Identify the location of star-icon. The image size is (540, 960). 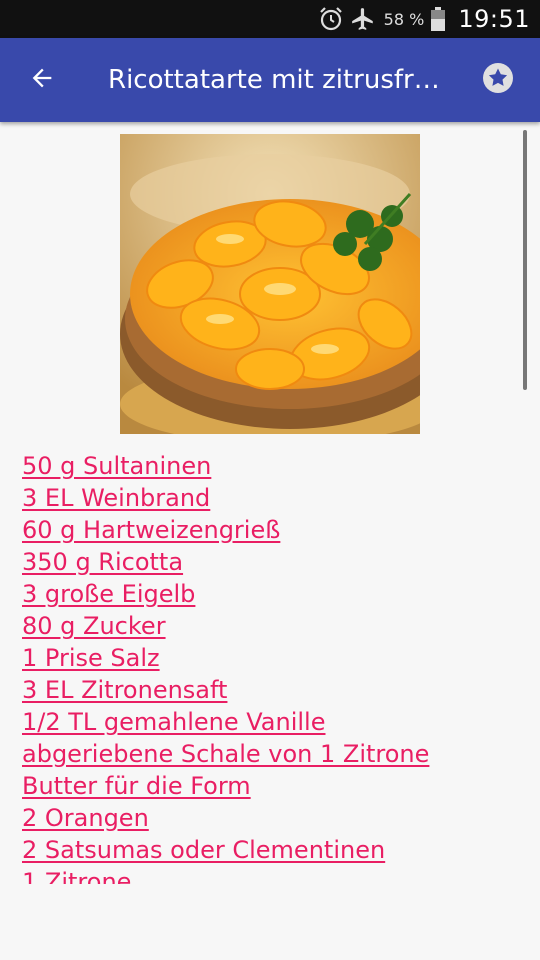
(498, 80).